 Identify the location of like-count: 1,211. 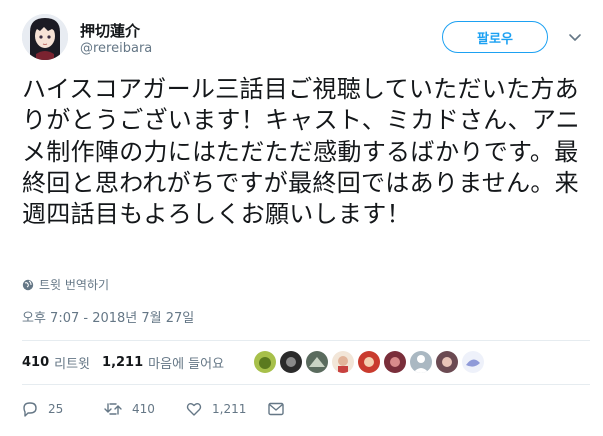
(229, 409).